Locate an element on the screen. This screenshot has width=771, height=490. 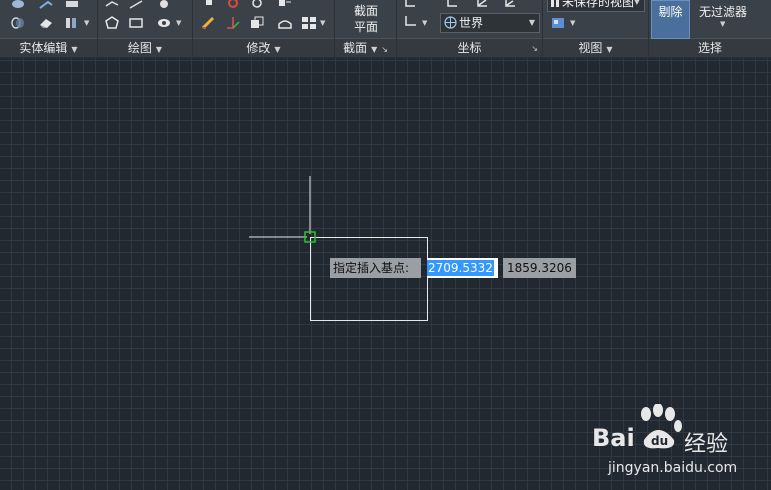
section-plane-button: 截面 平面 is located at coordinates (366, 19).